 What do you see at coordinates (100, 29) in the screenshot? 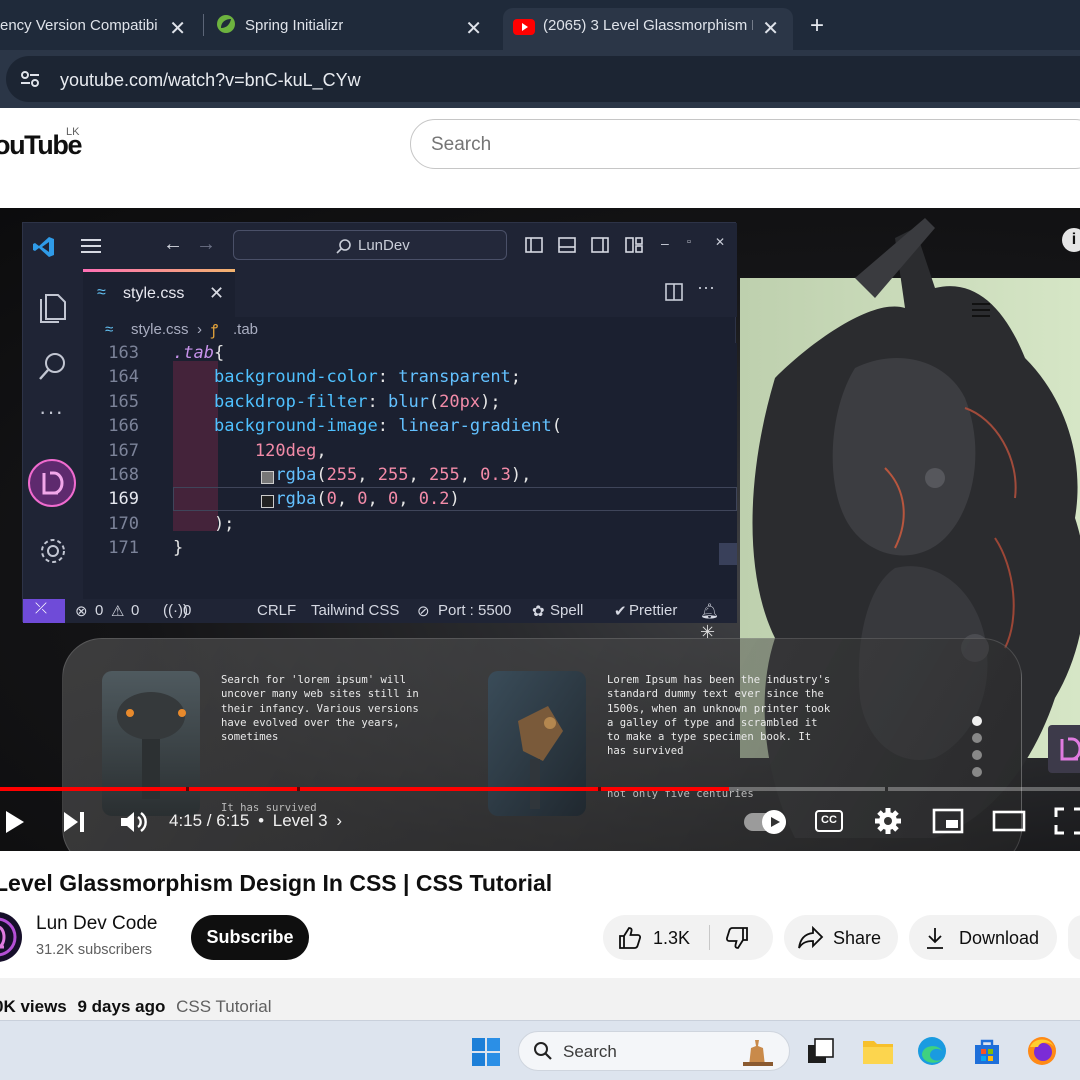
I see `browser-tab: ency Version Compatibi ✕` at bounding box center [100, 29].